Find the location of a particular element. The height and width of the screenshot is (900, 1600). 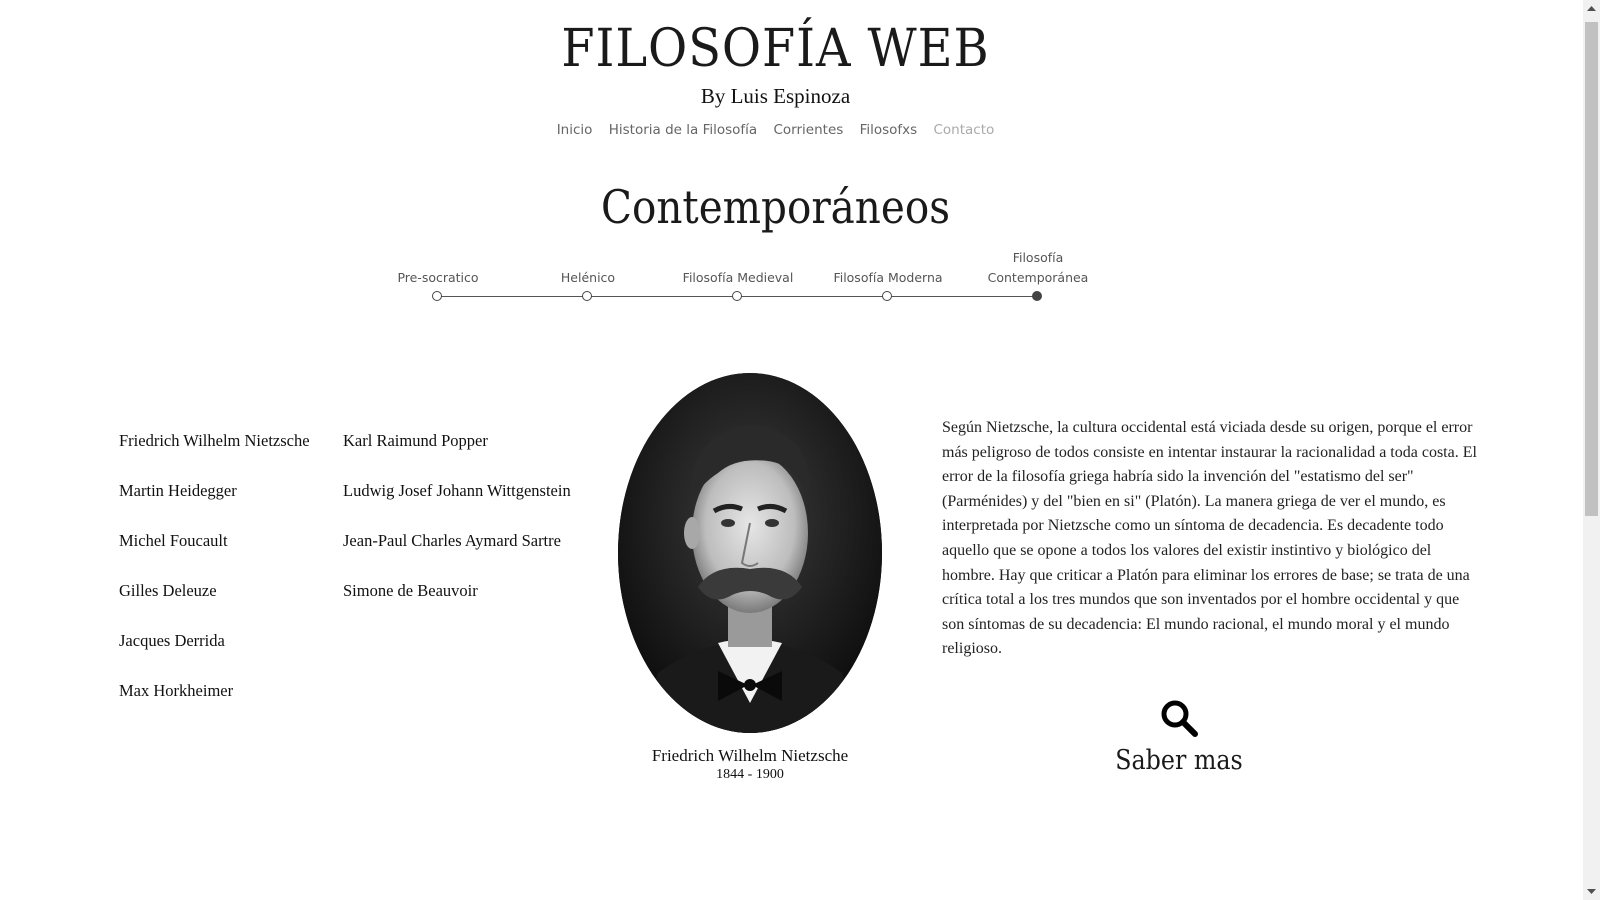

philosopher-link: Gilles Deleuze is located at coordinates (214, 603).